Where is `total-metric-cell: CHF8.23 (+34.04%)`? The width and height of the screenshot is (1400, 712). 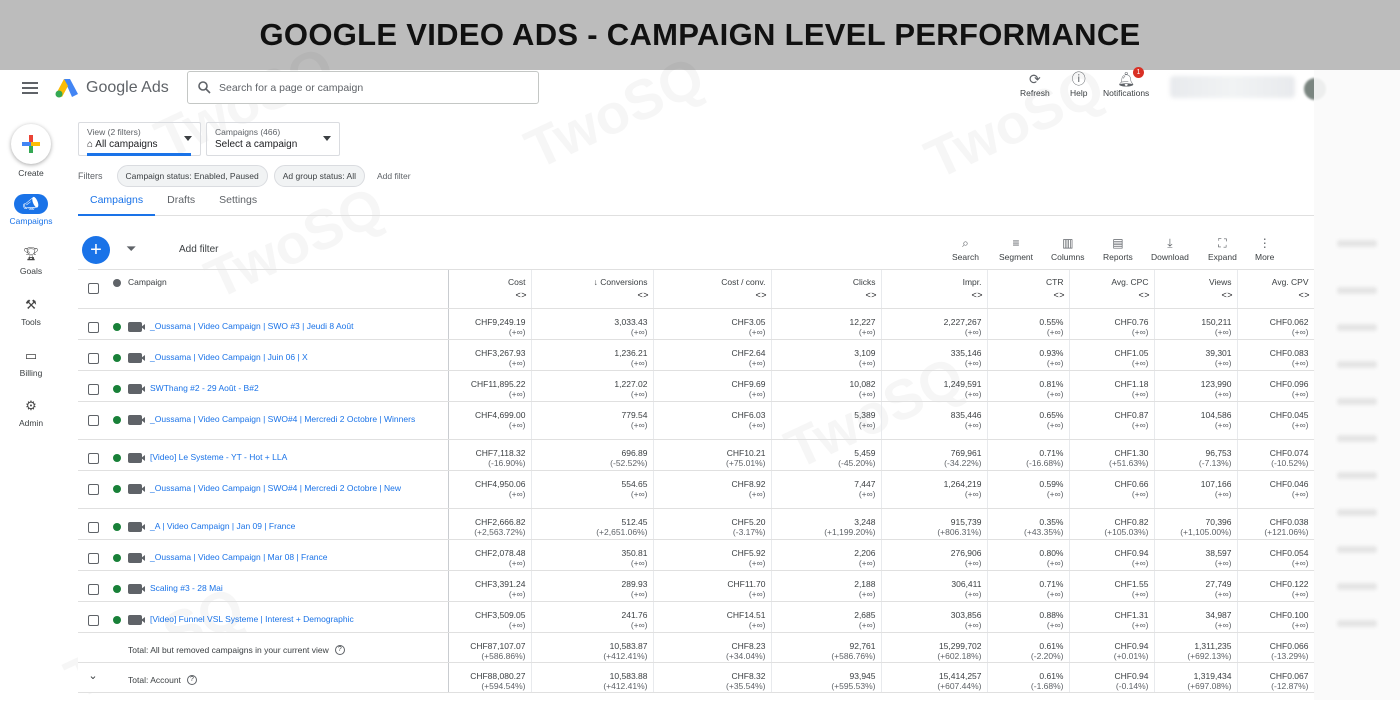
total-metric-cell: CHF8.23 (+34.04%) is located at coordinates (712, 647).